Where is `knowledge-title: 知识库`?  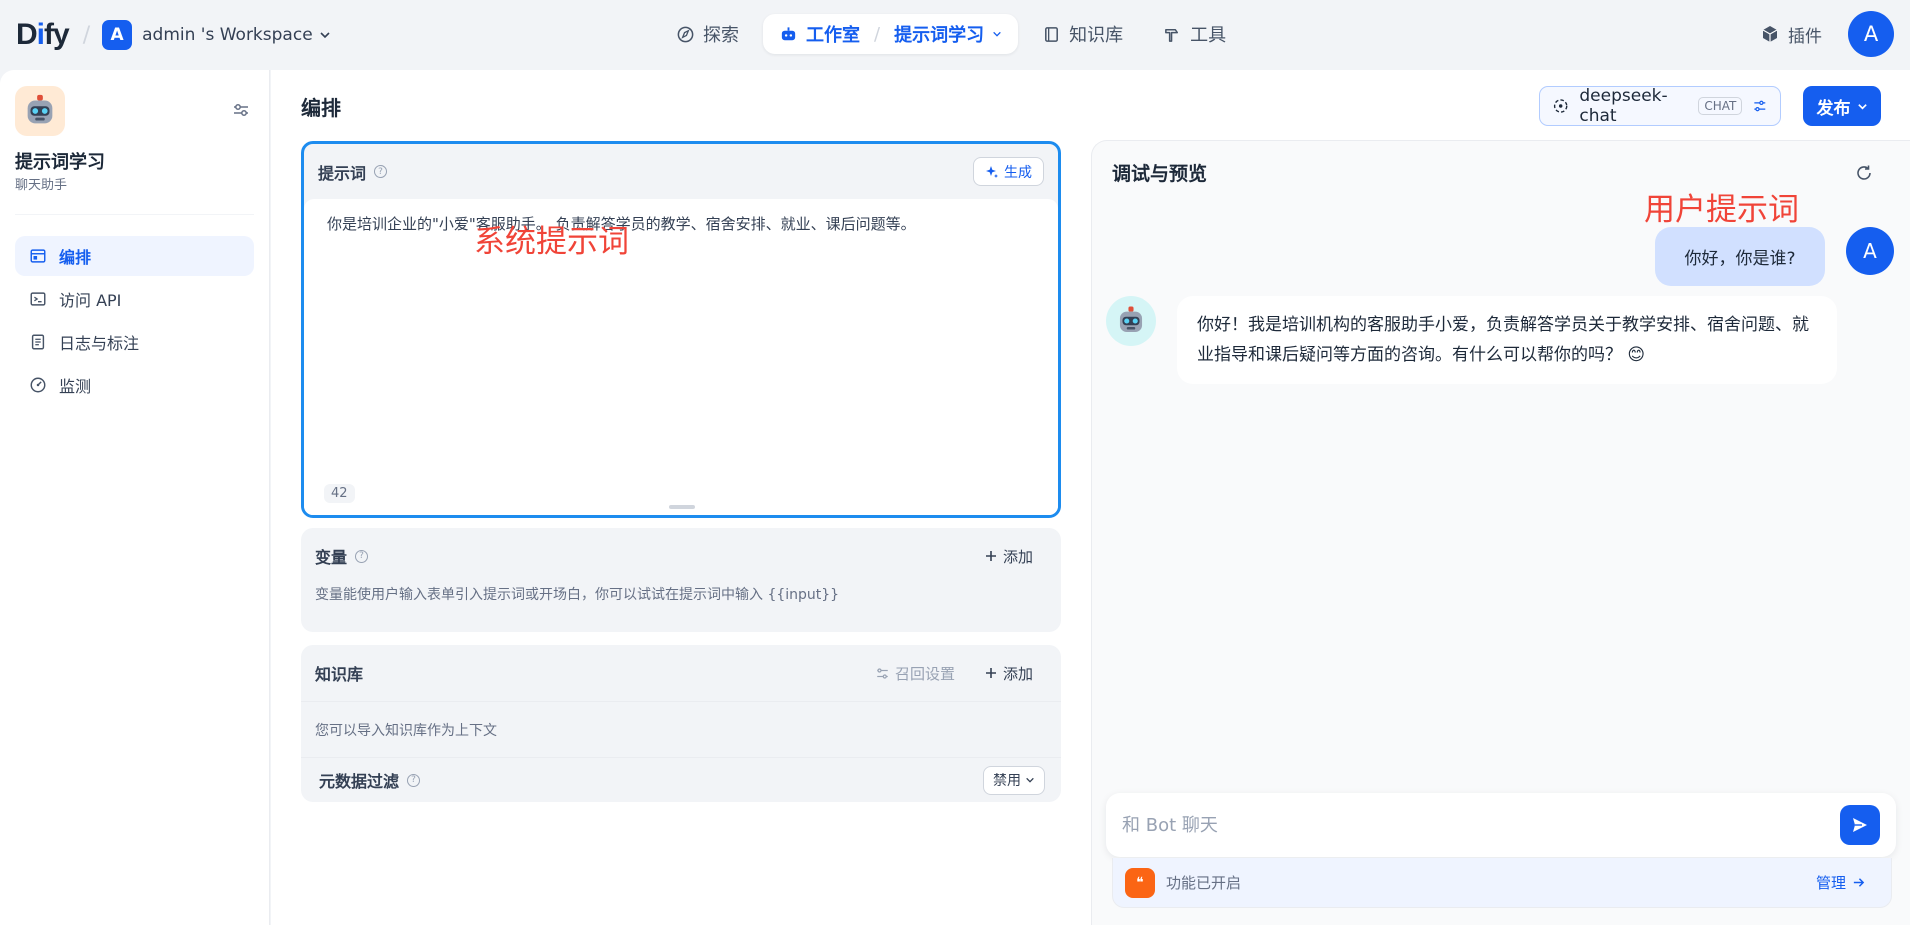 knowledge-title: 知识库 is located at coordinates (339, 674).